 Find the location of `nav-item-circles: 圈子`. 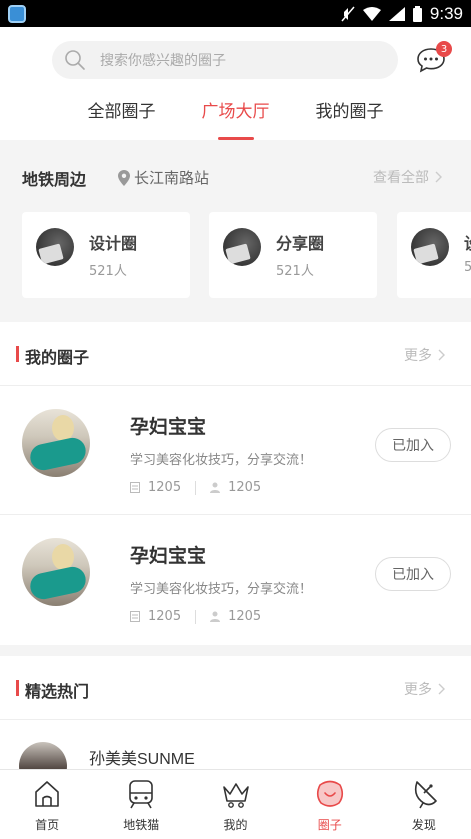

nav-item-circles: 圈子 is located at coordinates (330, 804).